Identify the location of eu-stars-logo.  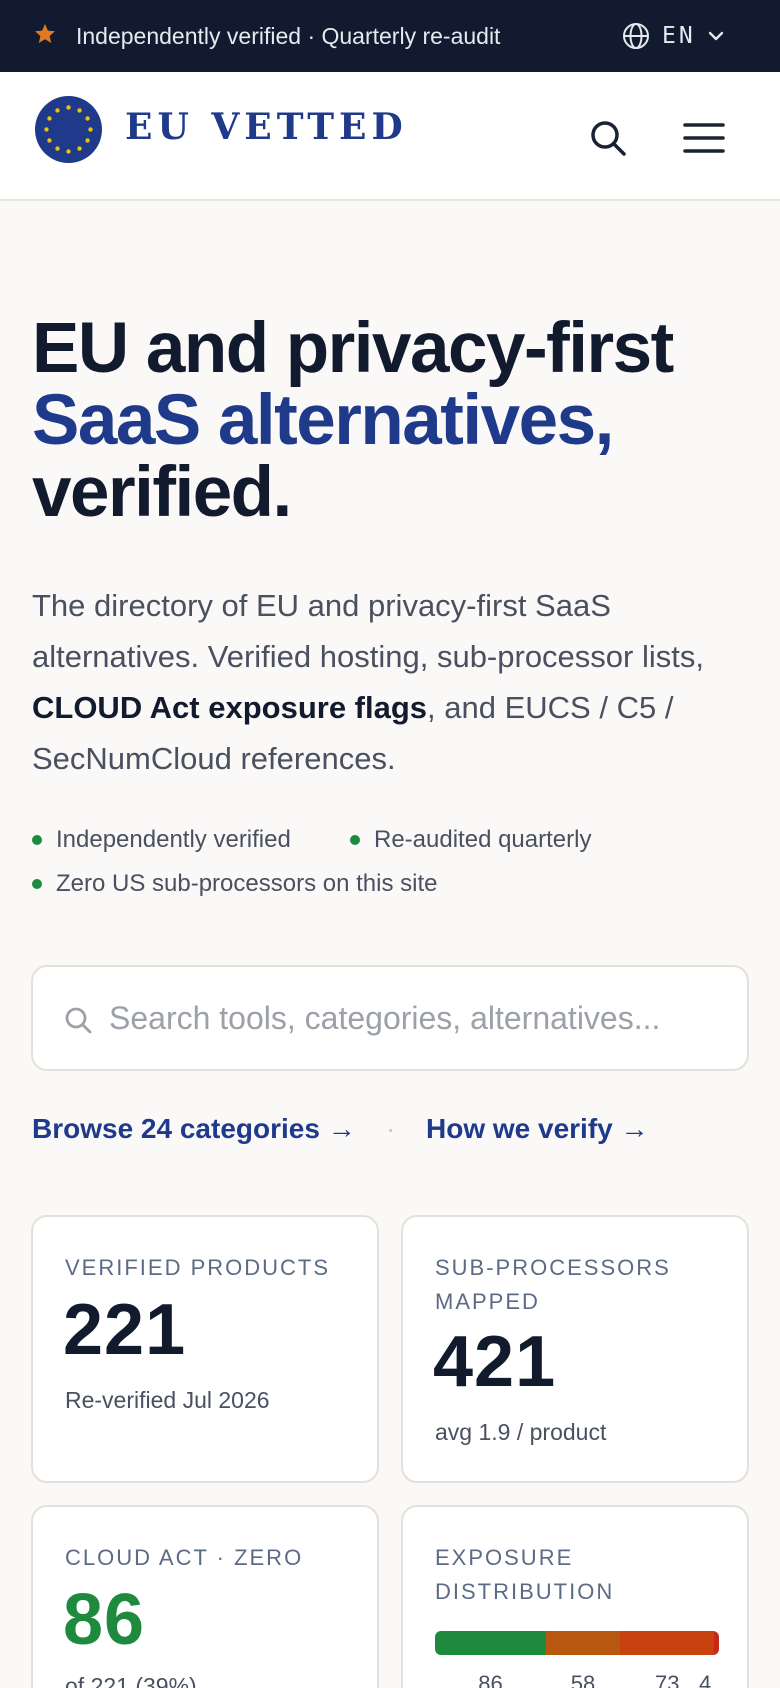
(68, 129).